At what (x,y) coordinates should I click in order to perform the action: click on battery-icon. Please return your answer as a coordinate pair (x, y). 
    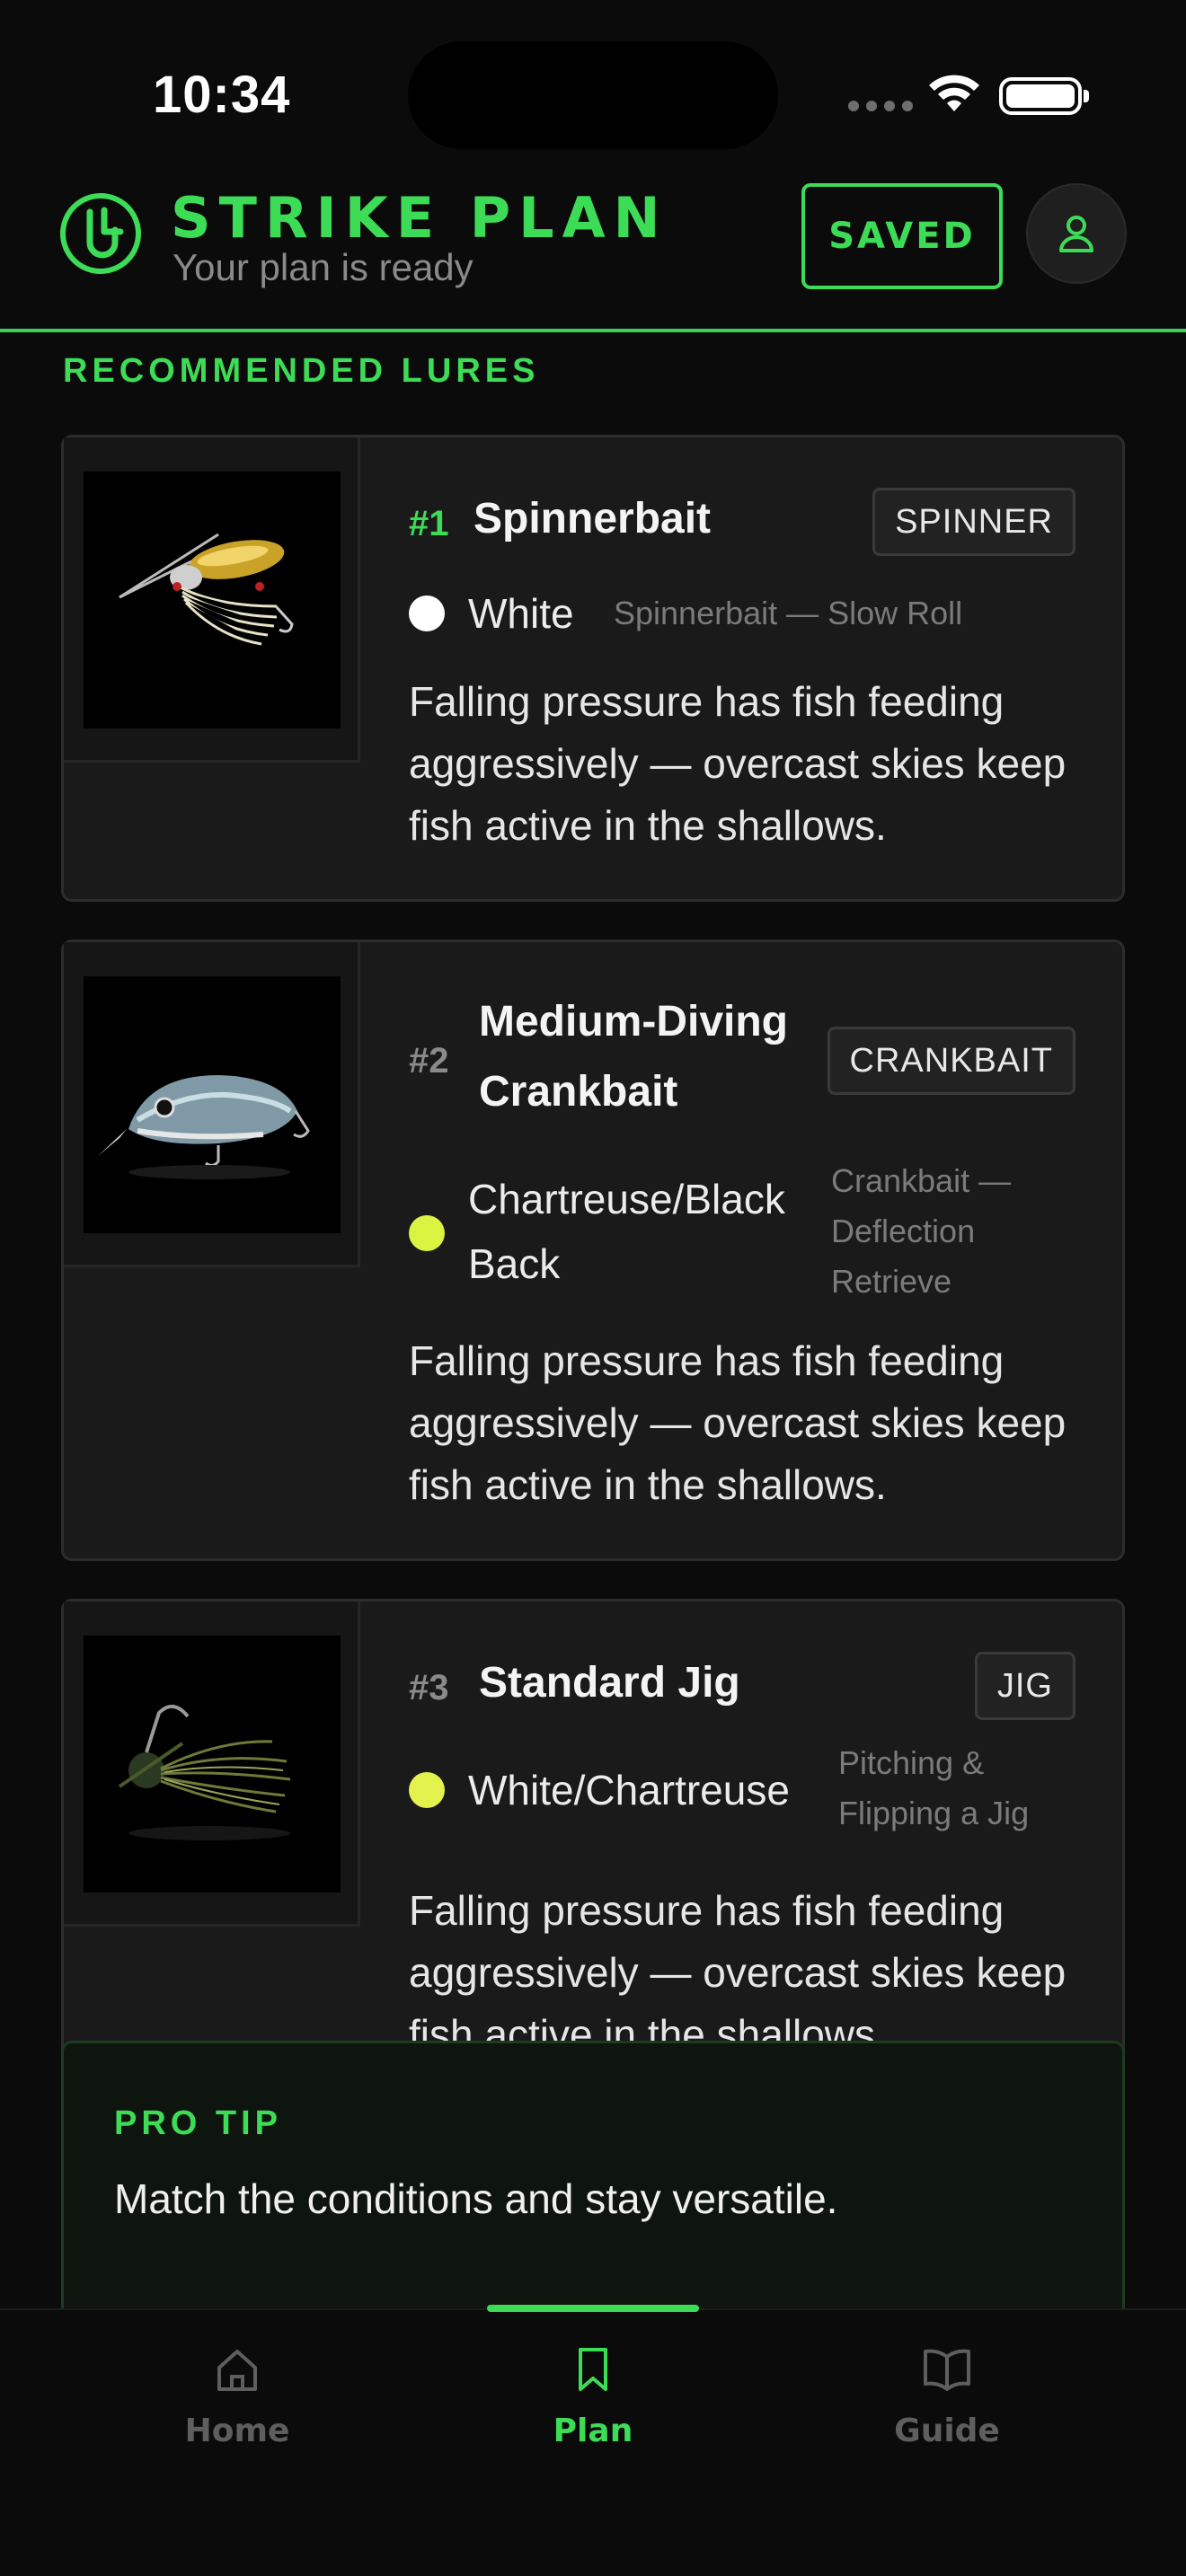
    Looking at the image, I should click on (1044, 96).